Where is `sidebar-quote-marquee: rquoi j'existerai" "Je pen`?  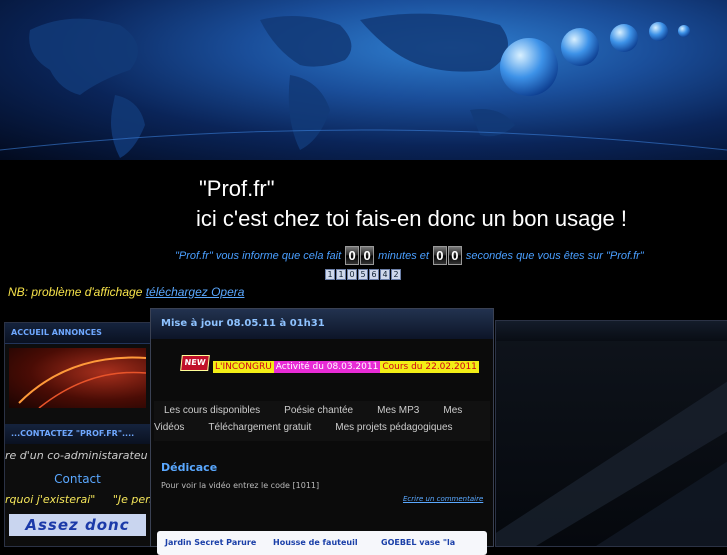 sidebar-quote-marquee: rquoi j'existerai" "Je pen is located at coordinates (77, 500).